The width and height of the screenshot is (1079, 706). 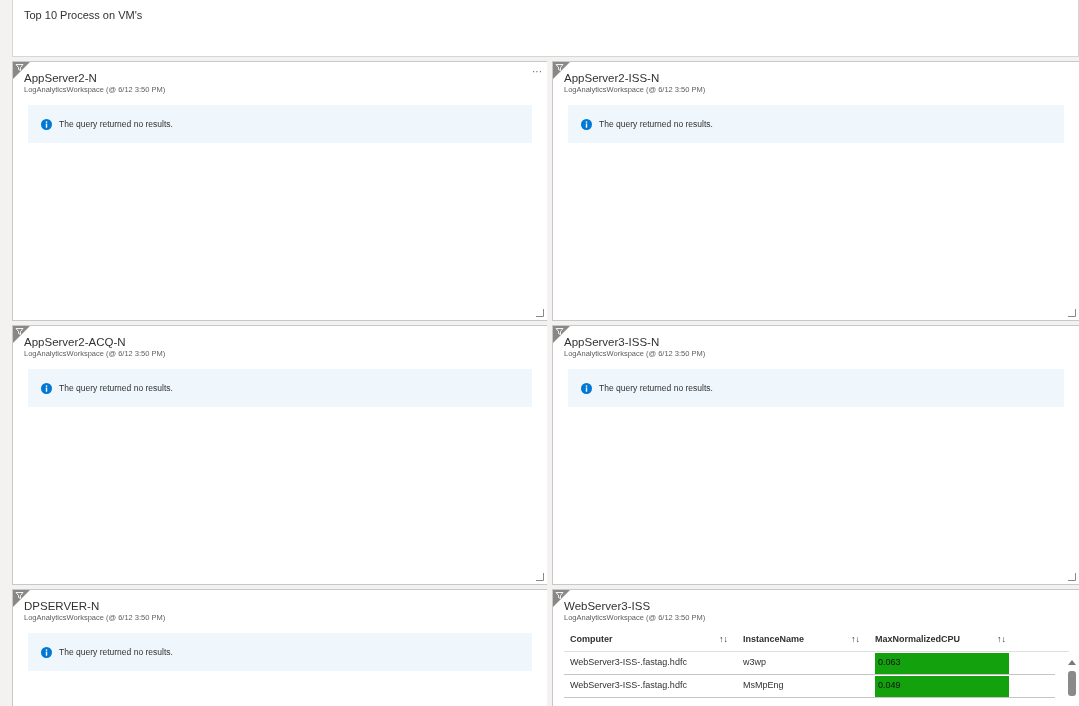 I want to click on table-cell-text: MsMpEng, so click(x=764, y=686).